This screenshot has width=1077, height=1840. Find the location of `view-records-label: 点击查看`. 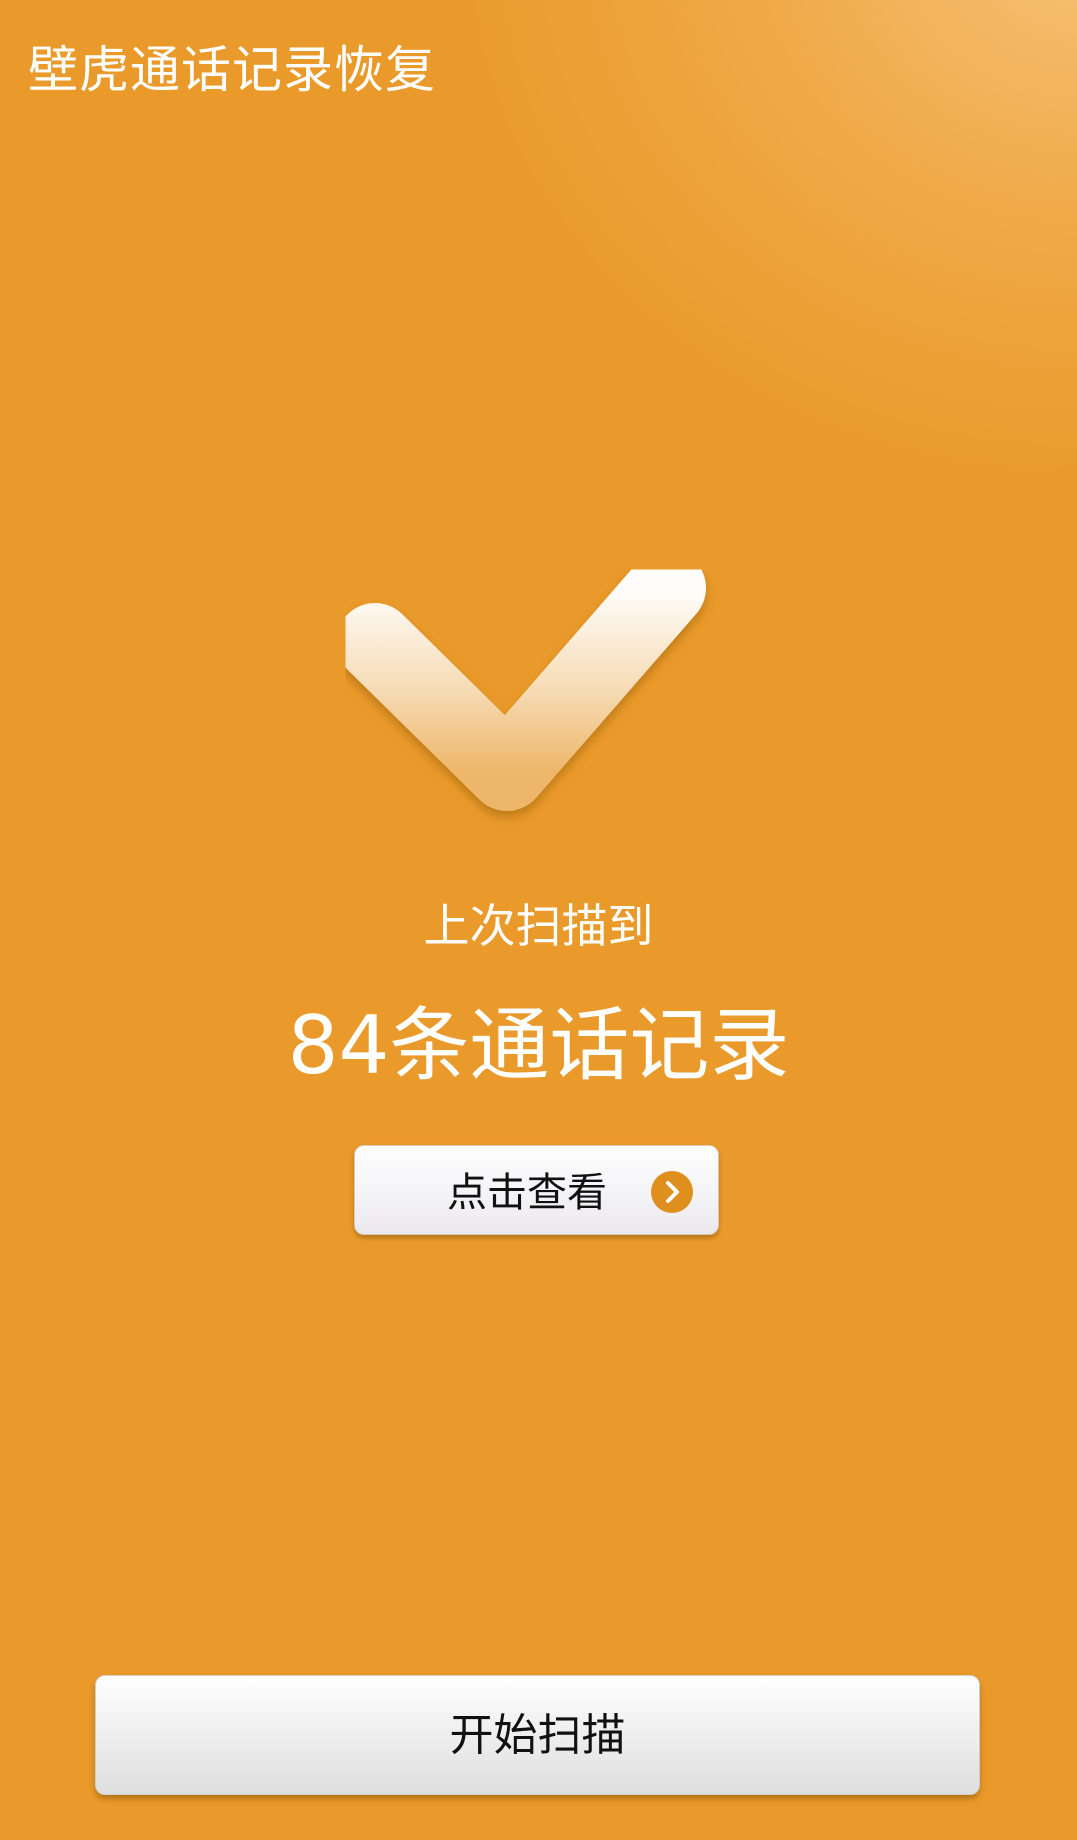

view-records-label: 点击查看 is located at coordinates (527, 1193).